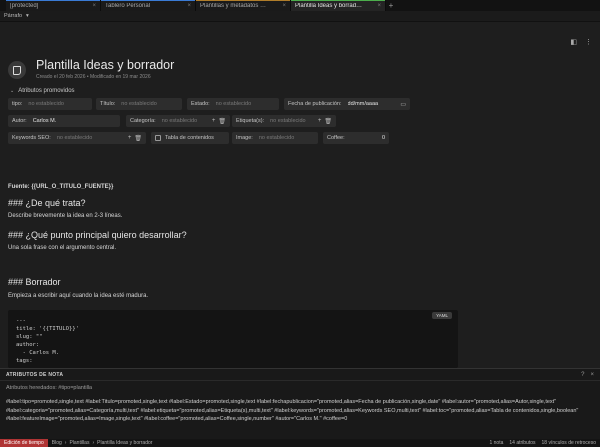 The image size is (600, 447). I want to click on heading-de-que-trata: ### ¿De qué trata?, so click(47, 203).